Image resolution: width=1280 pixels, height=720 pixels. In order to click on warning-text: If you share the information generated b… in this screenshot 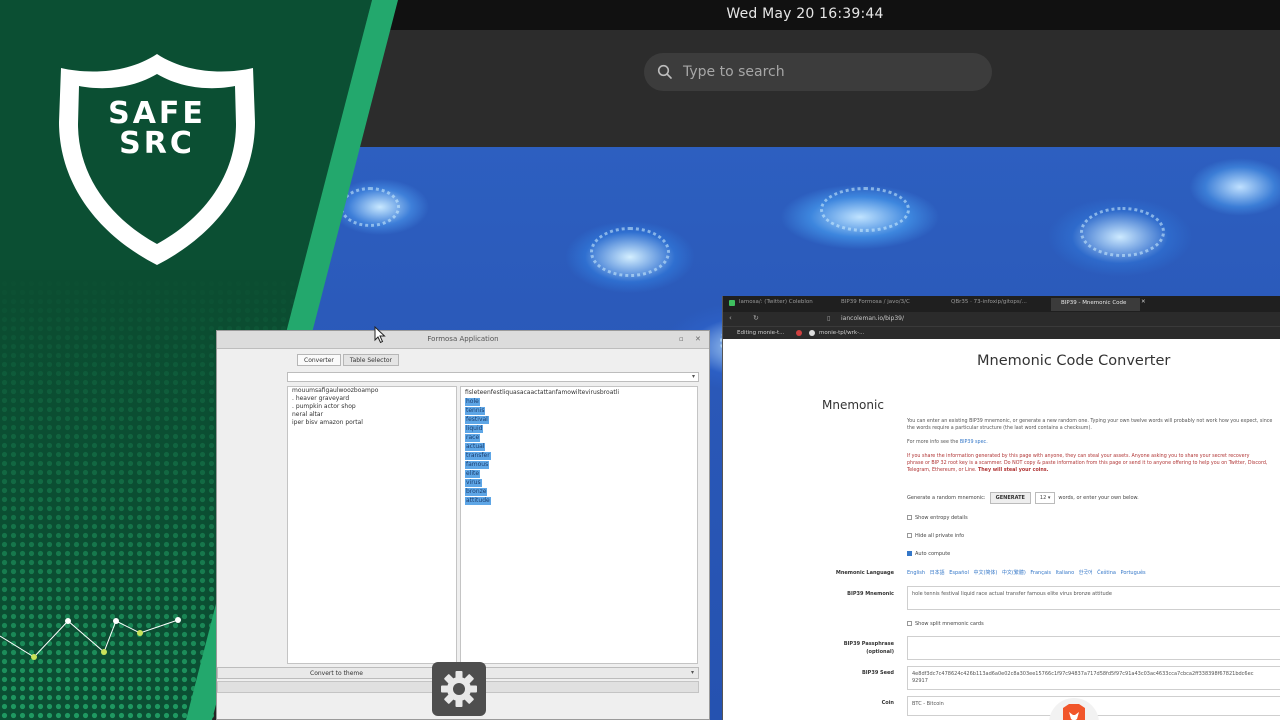, I will do `click(1078, 456)`.